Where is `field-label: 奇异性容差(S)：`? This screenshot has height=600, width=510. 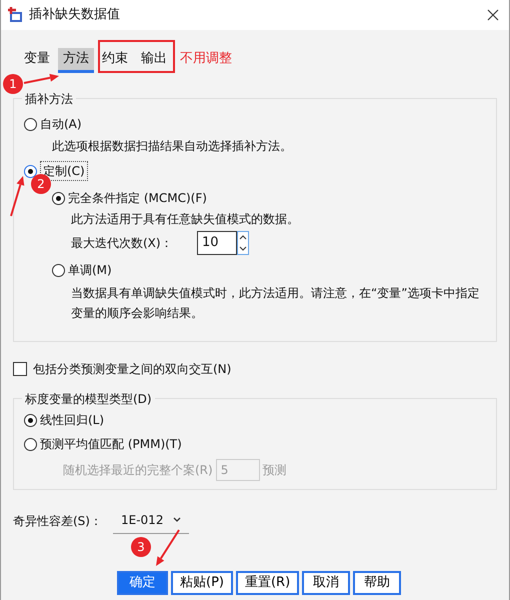 field-label: 奇异性容差(S)： is located at coordinates (58, 521).